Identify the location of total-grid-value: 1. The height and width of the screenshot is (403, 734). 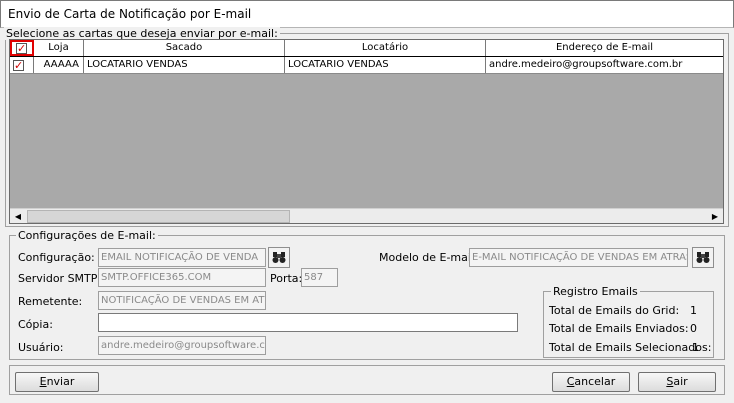
(693, 310).